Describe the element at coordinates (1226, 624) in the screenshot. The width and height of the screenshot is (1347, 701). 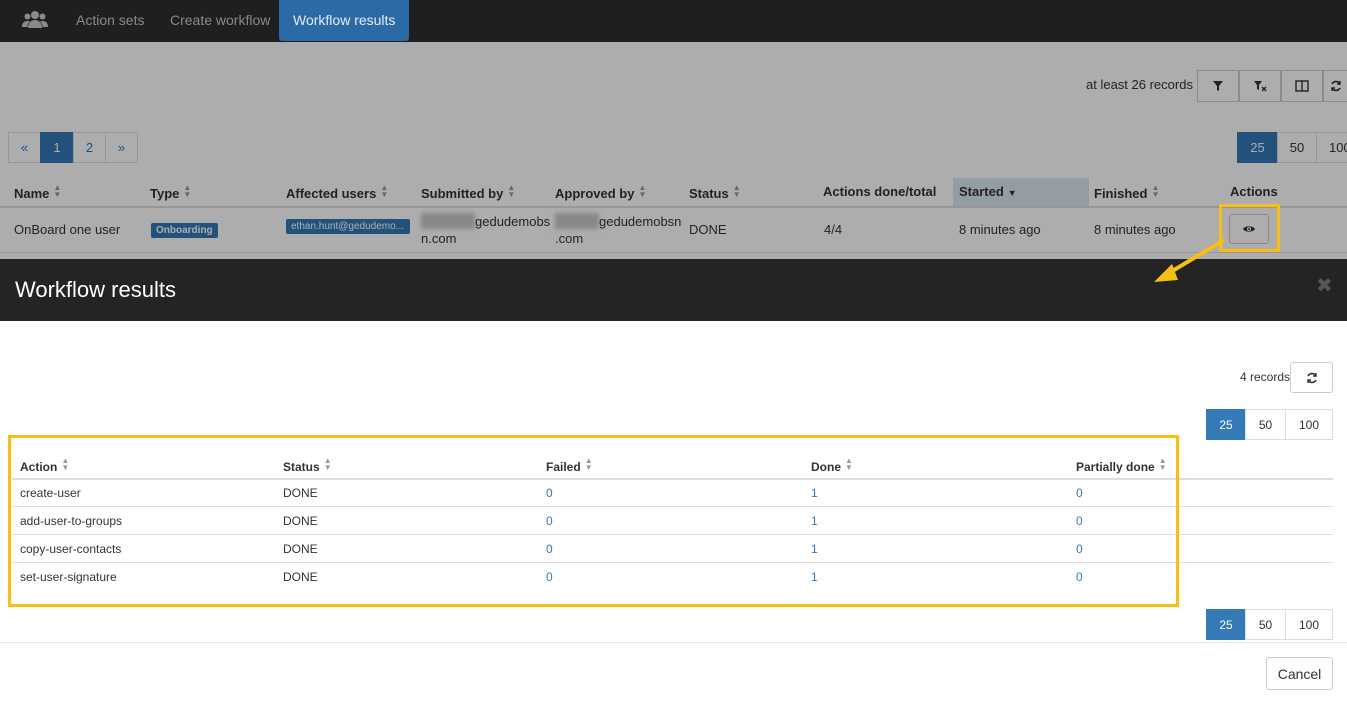
I see `modal-page-size-25-bottom: 25` at that location.